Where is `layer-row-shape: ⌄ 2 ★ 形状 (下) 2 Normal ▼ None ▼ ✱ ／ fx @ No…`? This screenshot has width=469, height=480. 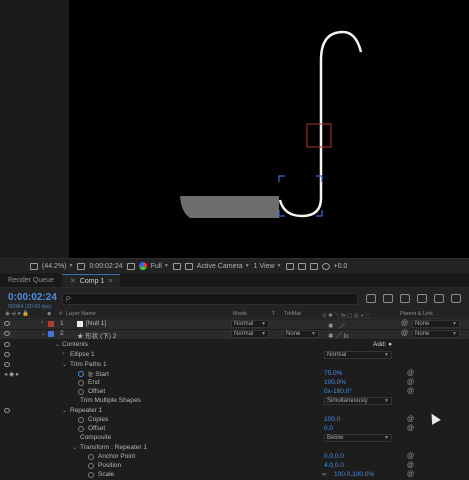 layer-row-shape: ⌄ 2 ★ 形状 (下) 2 Normal ▼ None ▼ ✱ ／ fx @ No… is located at coordinates (234, 335).